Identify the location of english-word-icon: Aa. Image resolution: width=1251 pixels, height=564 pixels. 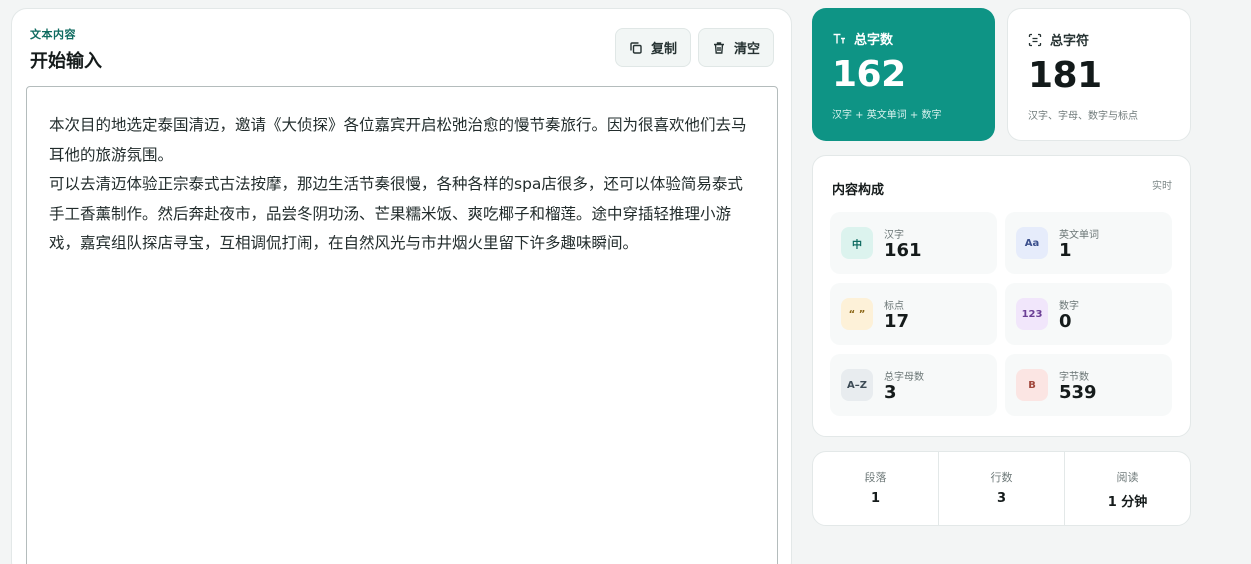
(1032, 243).